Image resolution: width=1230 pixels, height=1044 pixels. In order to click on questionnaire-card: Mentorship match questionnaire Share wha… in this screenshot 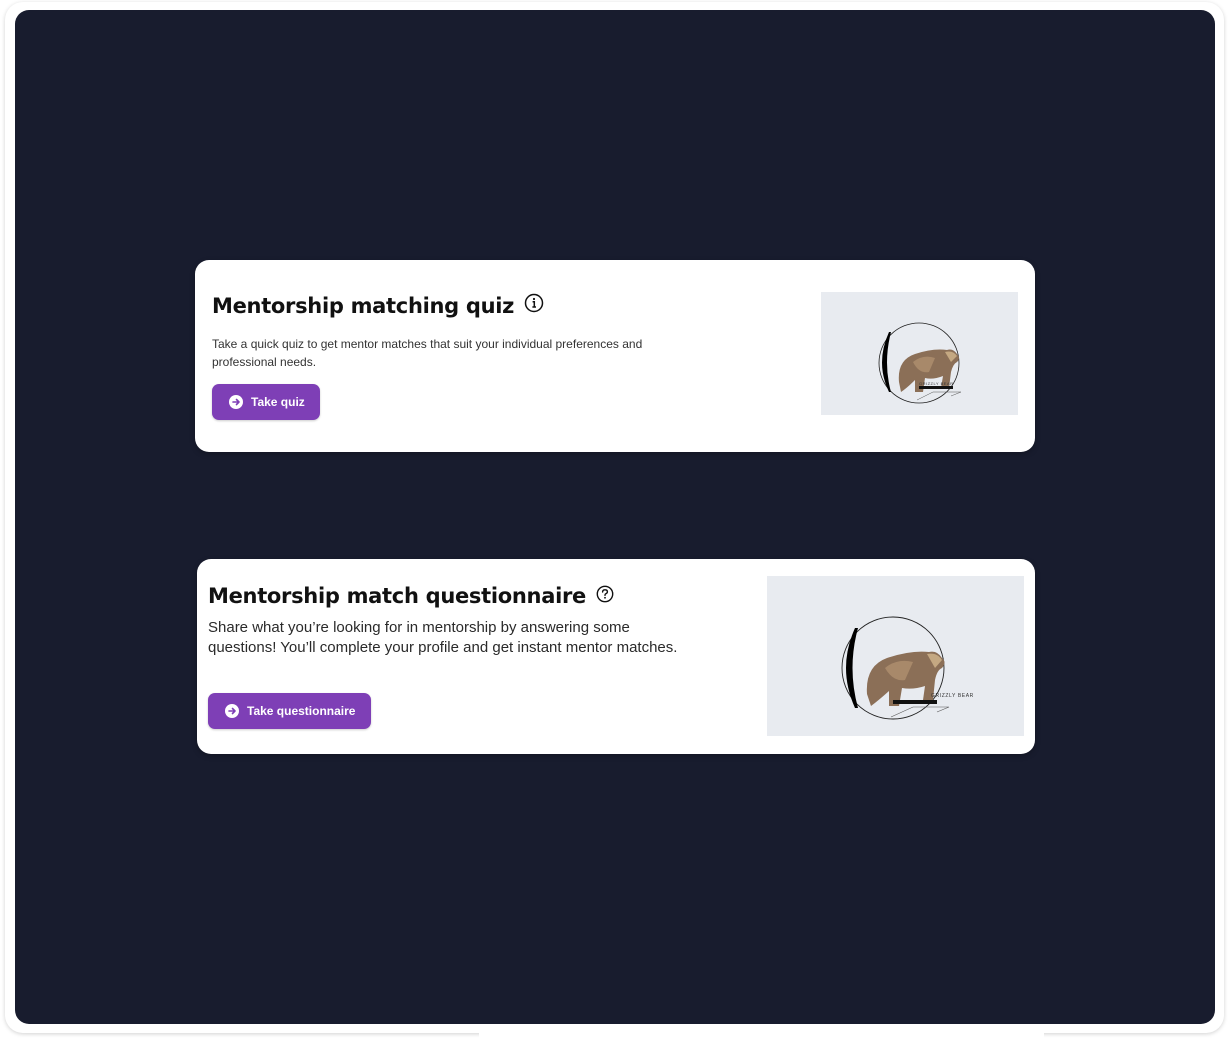, I will do `click(616, 656)`.